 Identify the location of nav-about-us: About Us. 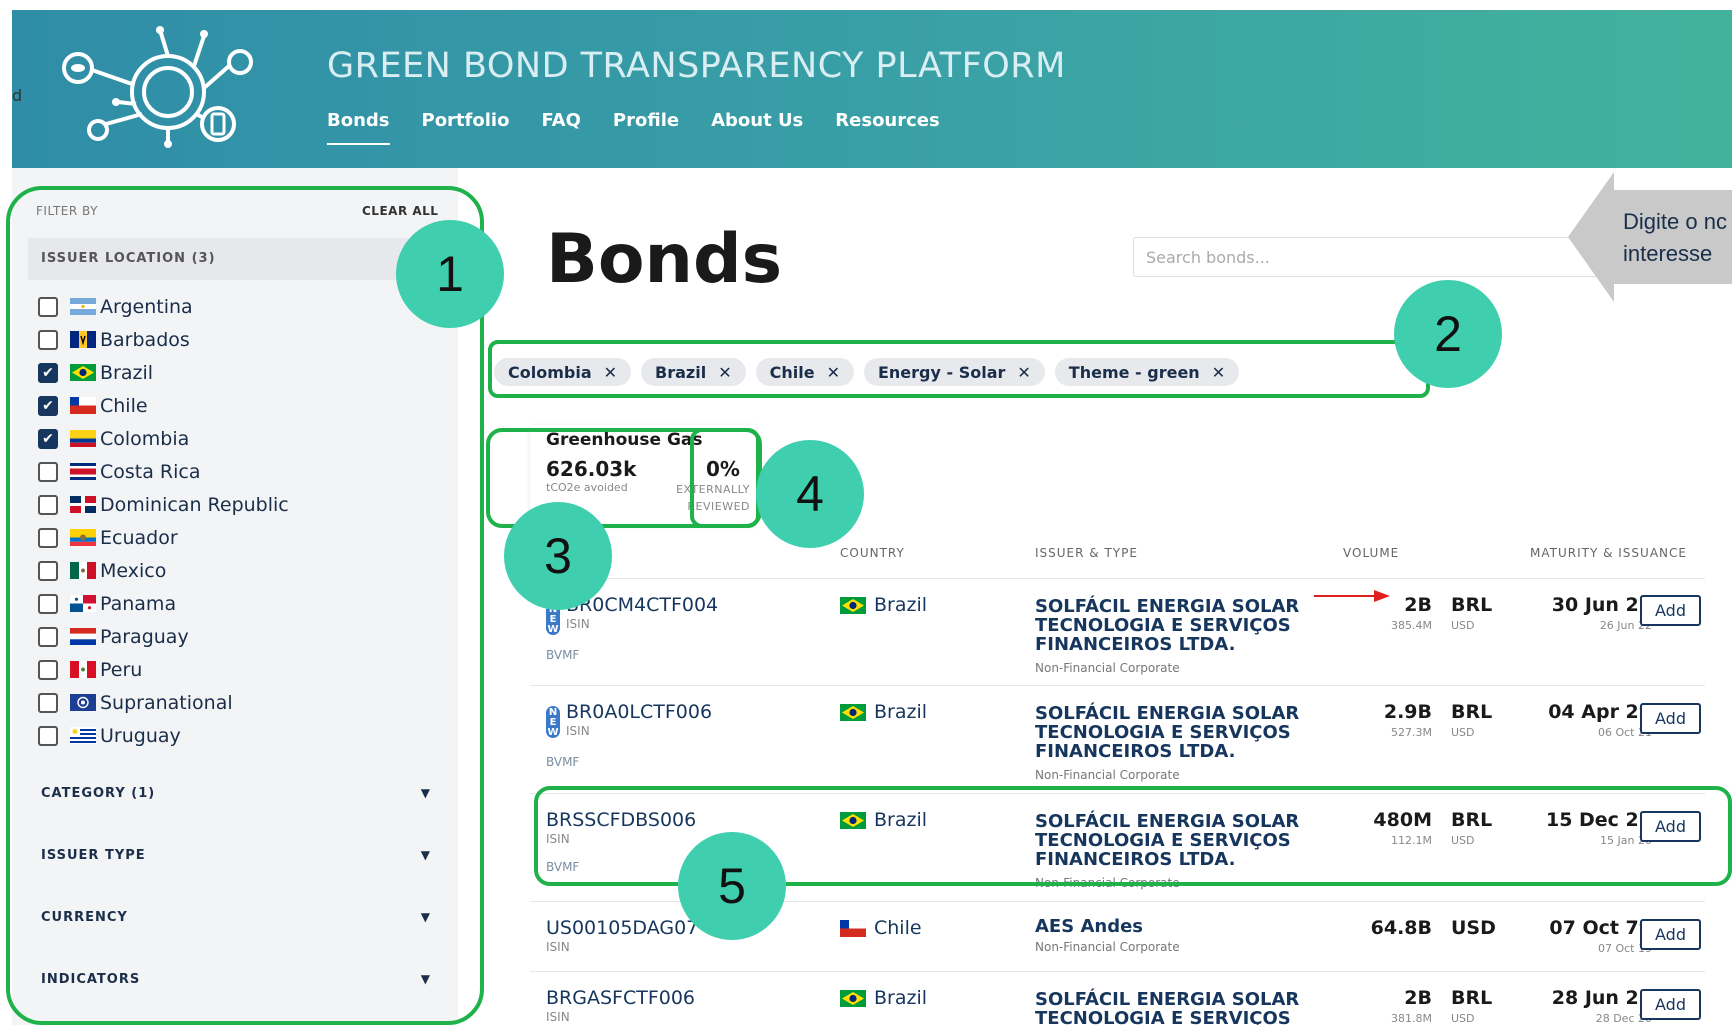
(757, 127).